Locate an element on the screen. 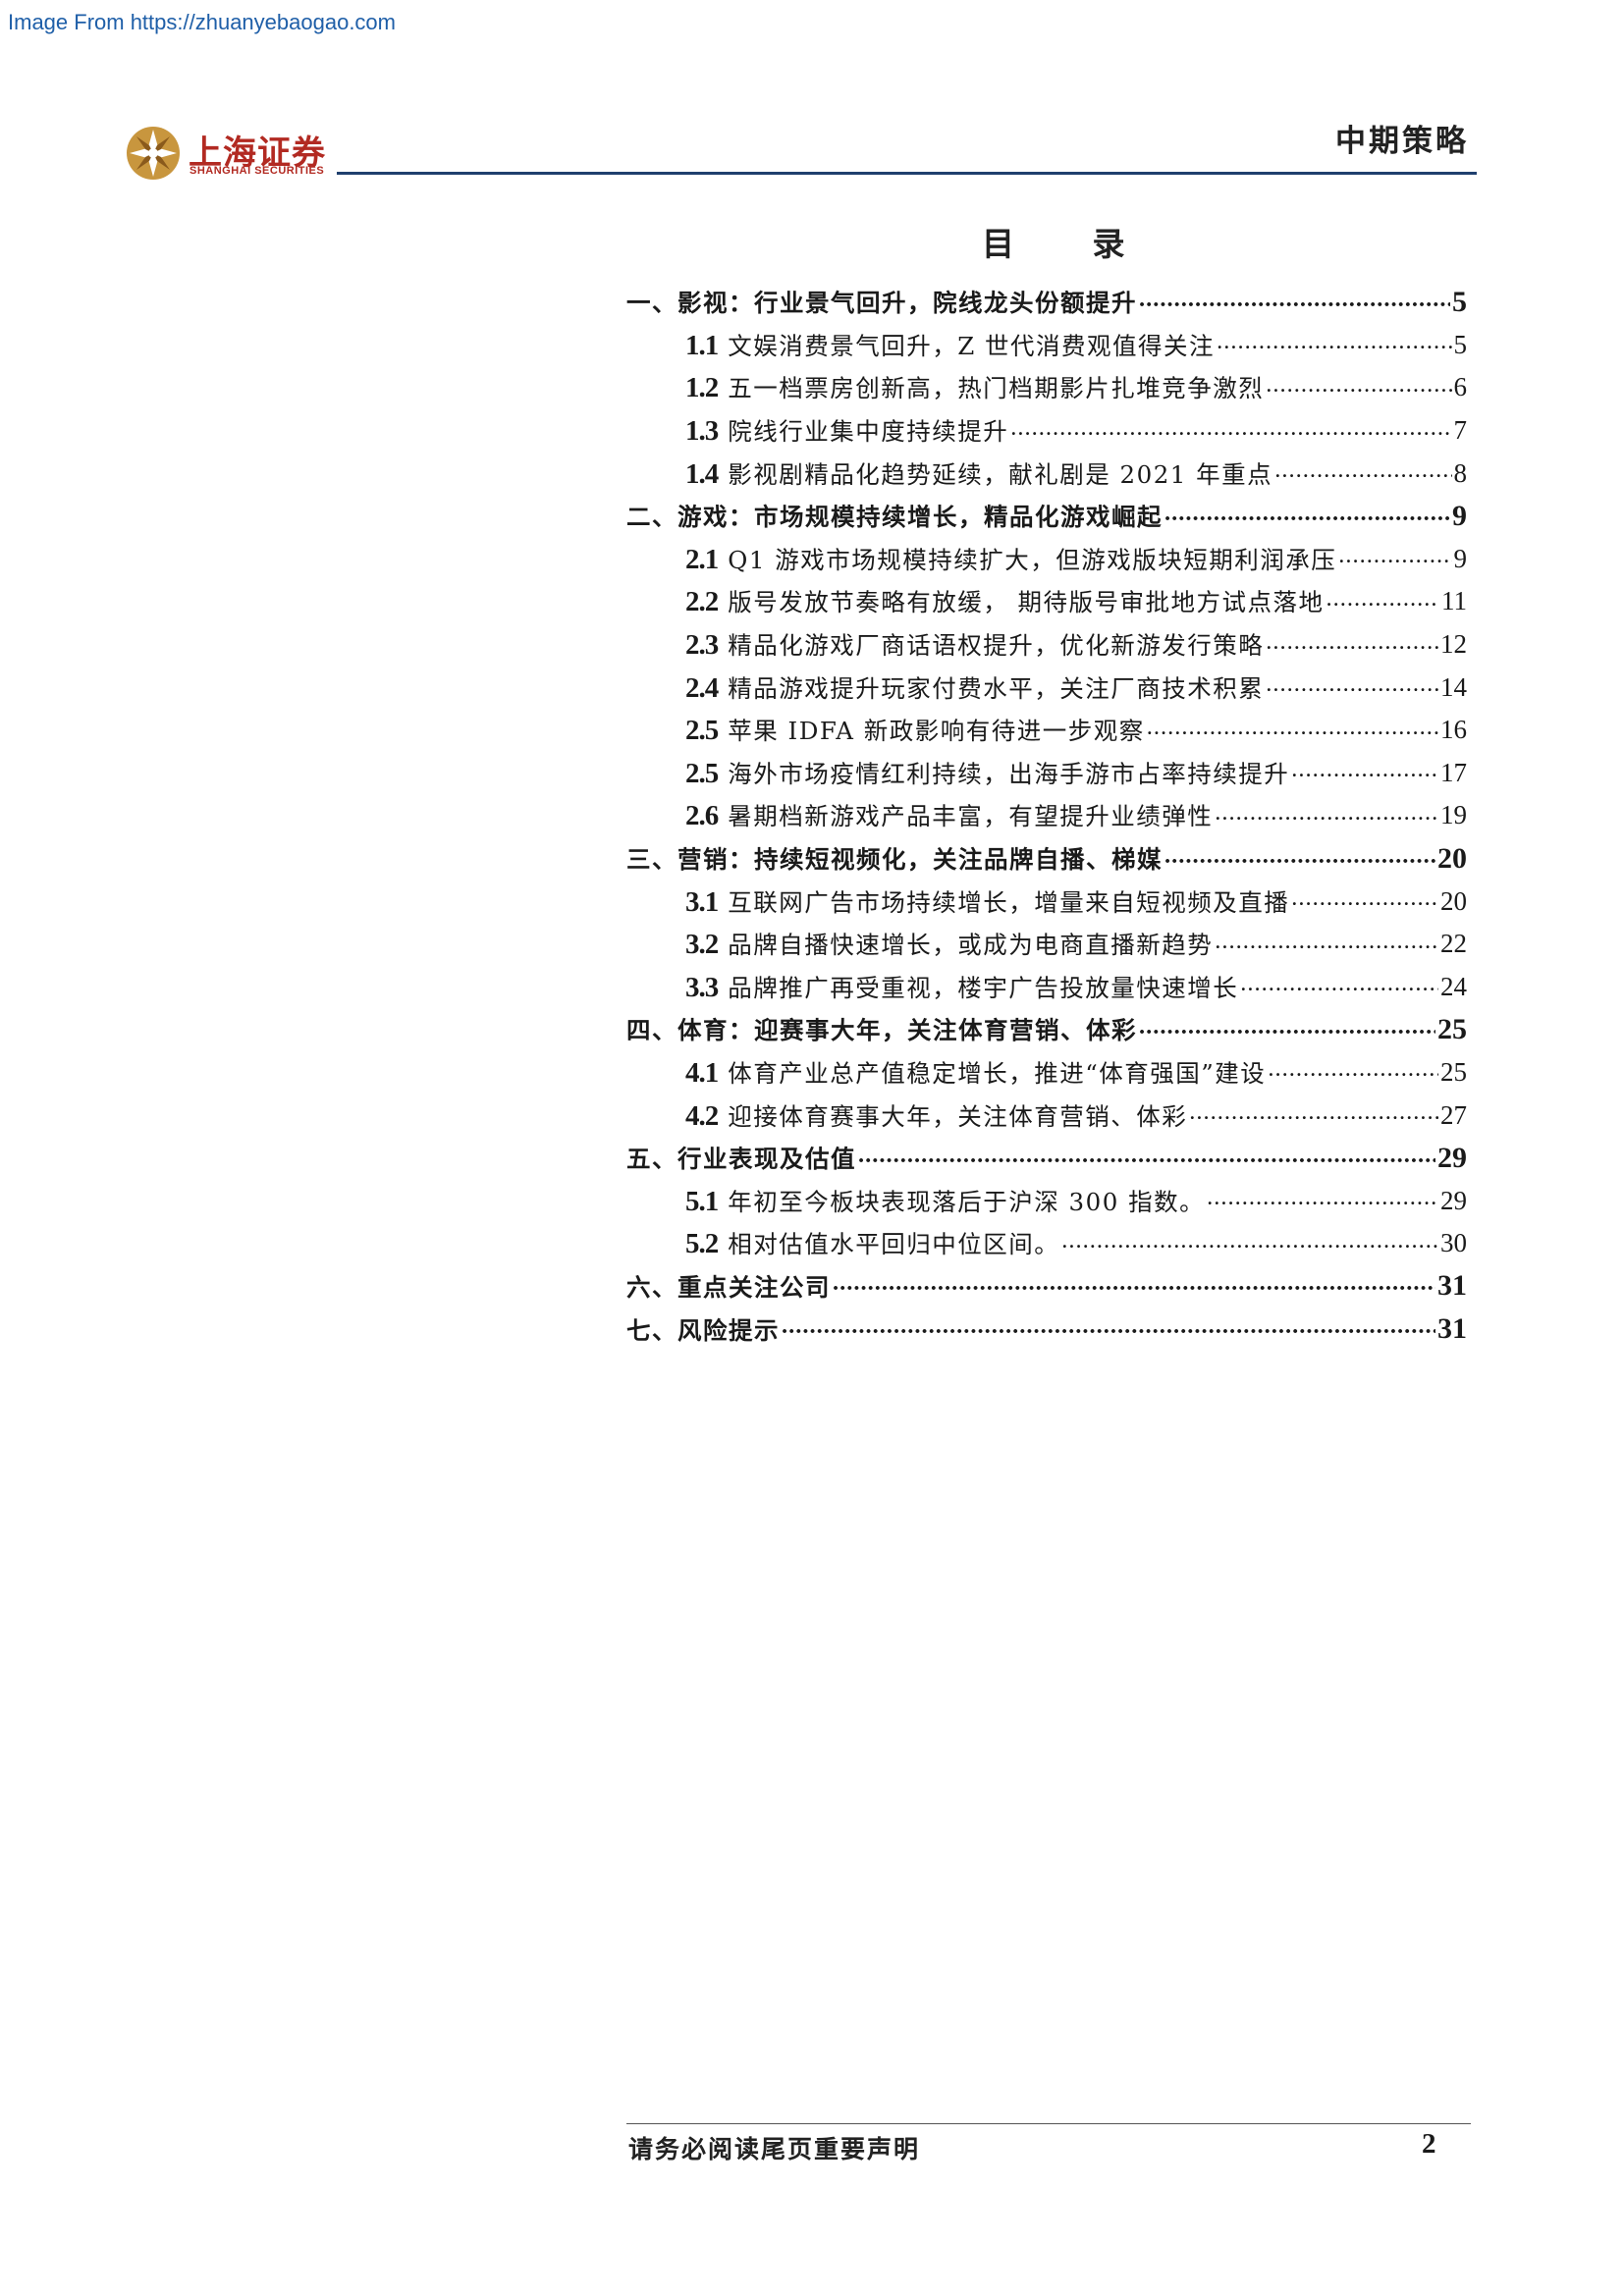 This screenshot has height=2296, width=1624. toc-subsection-entry: 5.1 年初至今板块表现落后于沪深 300 指数。 29 is located at coordinates (1046, 1200).